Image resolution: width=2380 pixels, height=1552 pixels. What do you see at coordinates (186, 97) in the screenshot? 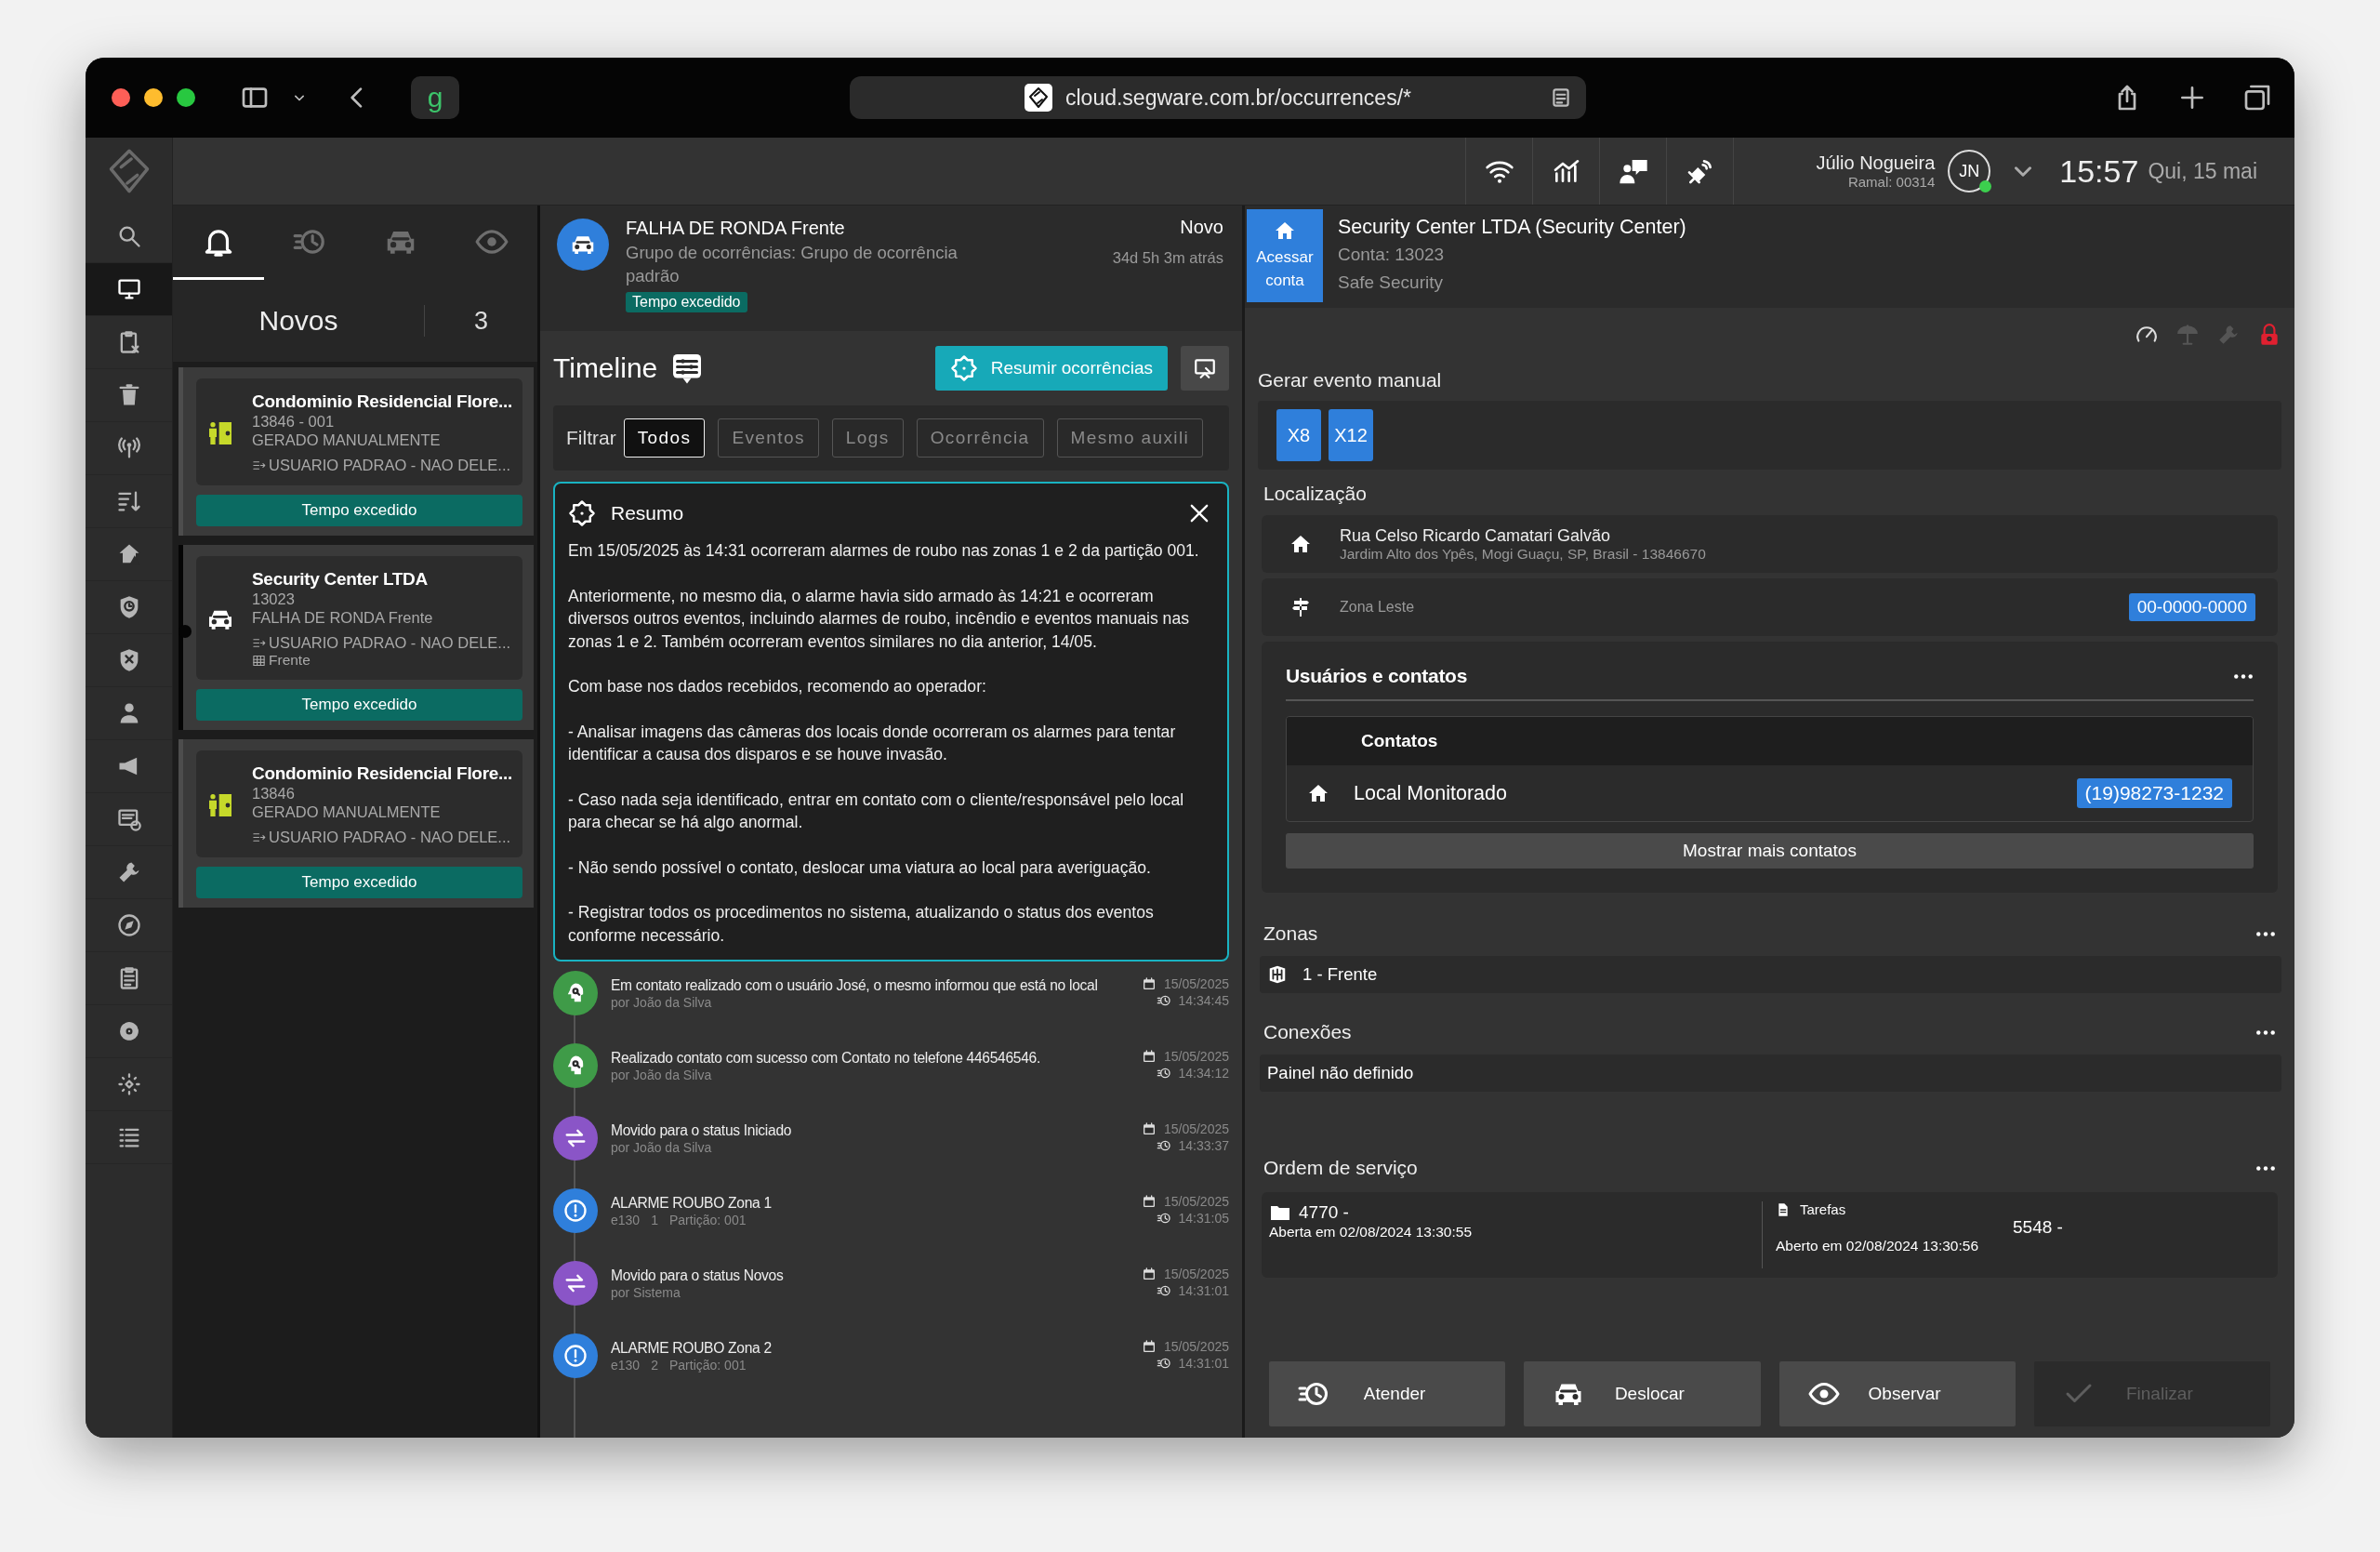
I see `zoom-window-button` at bounding box center [186, 97].